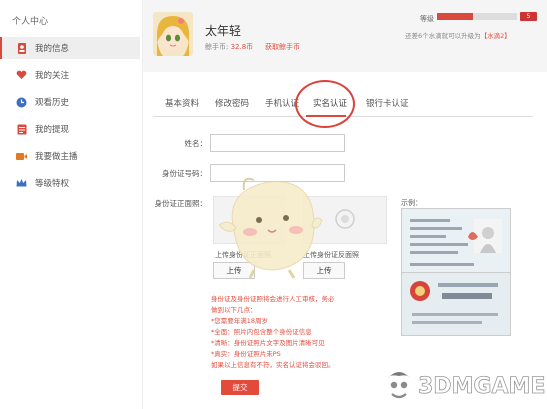 The width and height of the screenshot is (547, 409). Describe the element at coordinates (52, 184) in the screenshot. I see `sidebar-item-label: 等级特权` at that location.